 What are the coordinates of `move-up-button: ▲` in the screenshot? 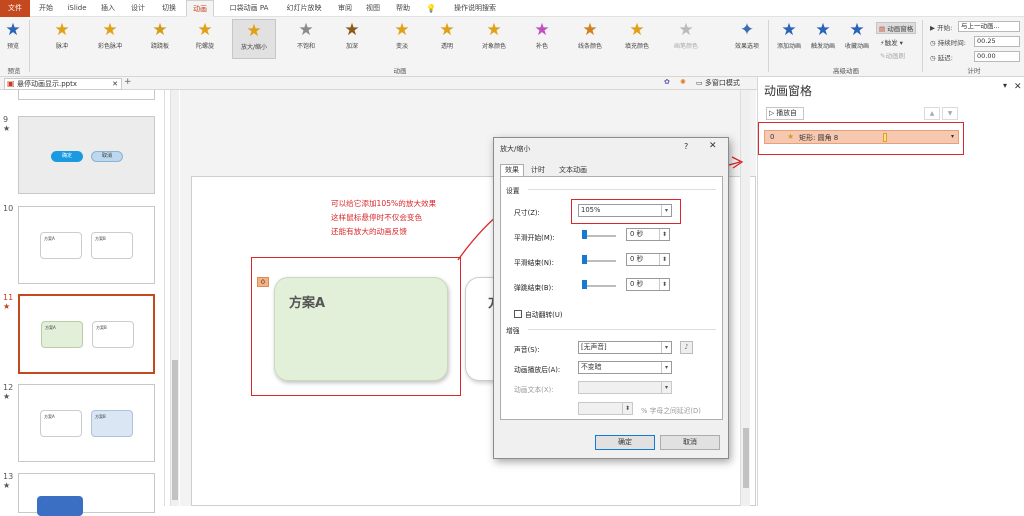 It's located at (932, 113).